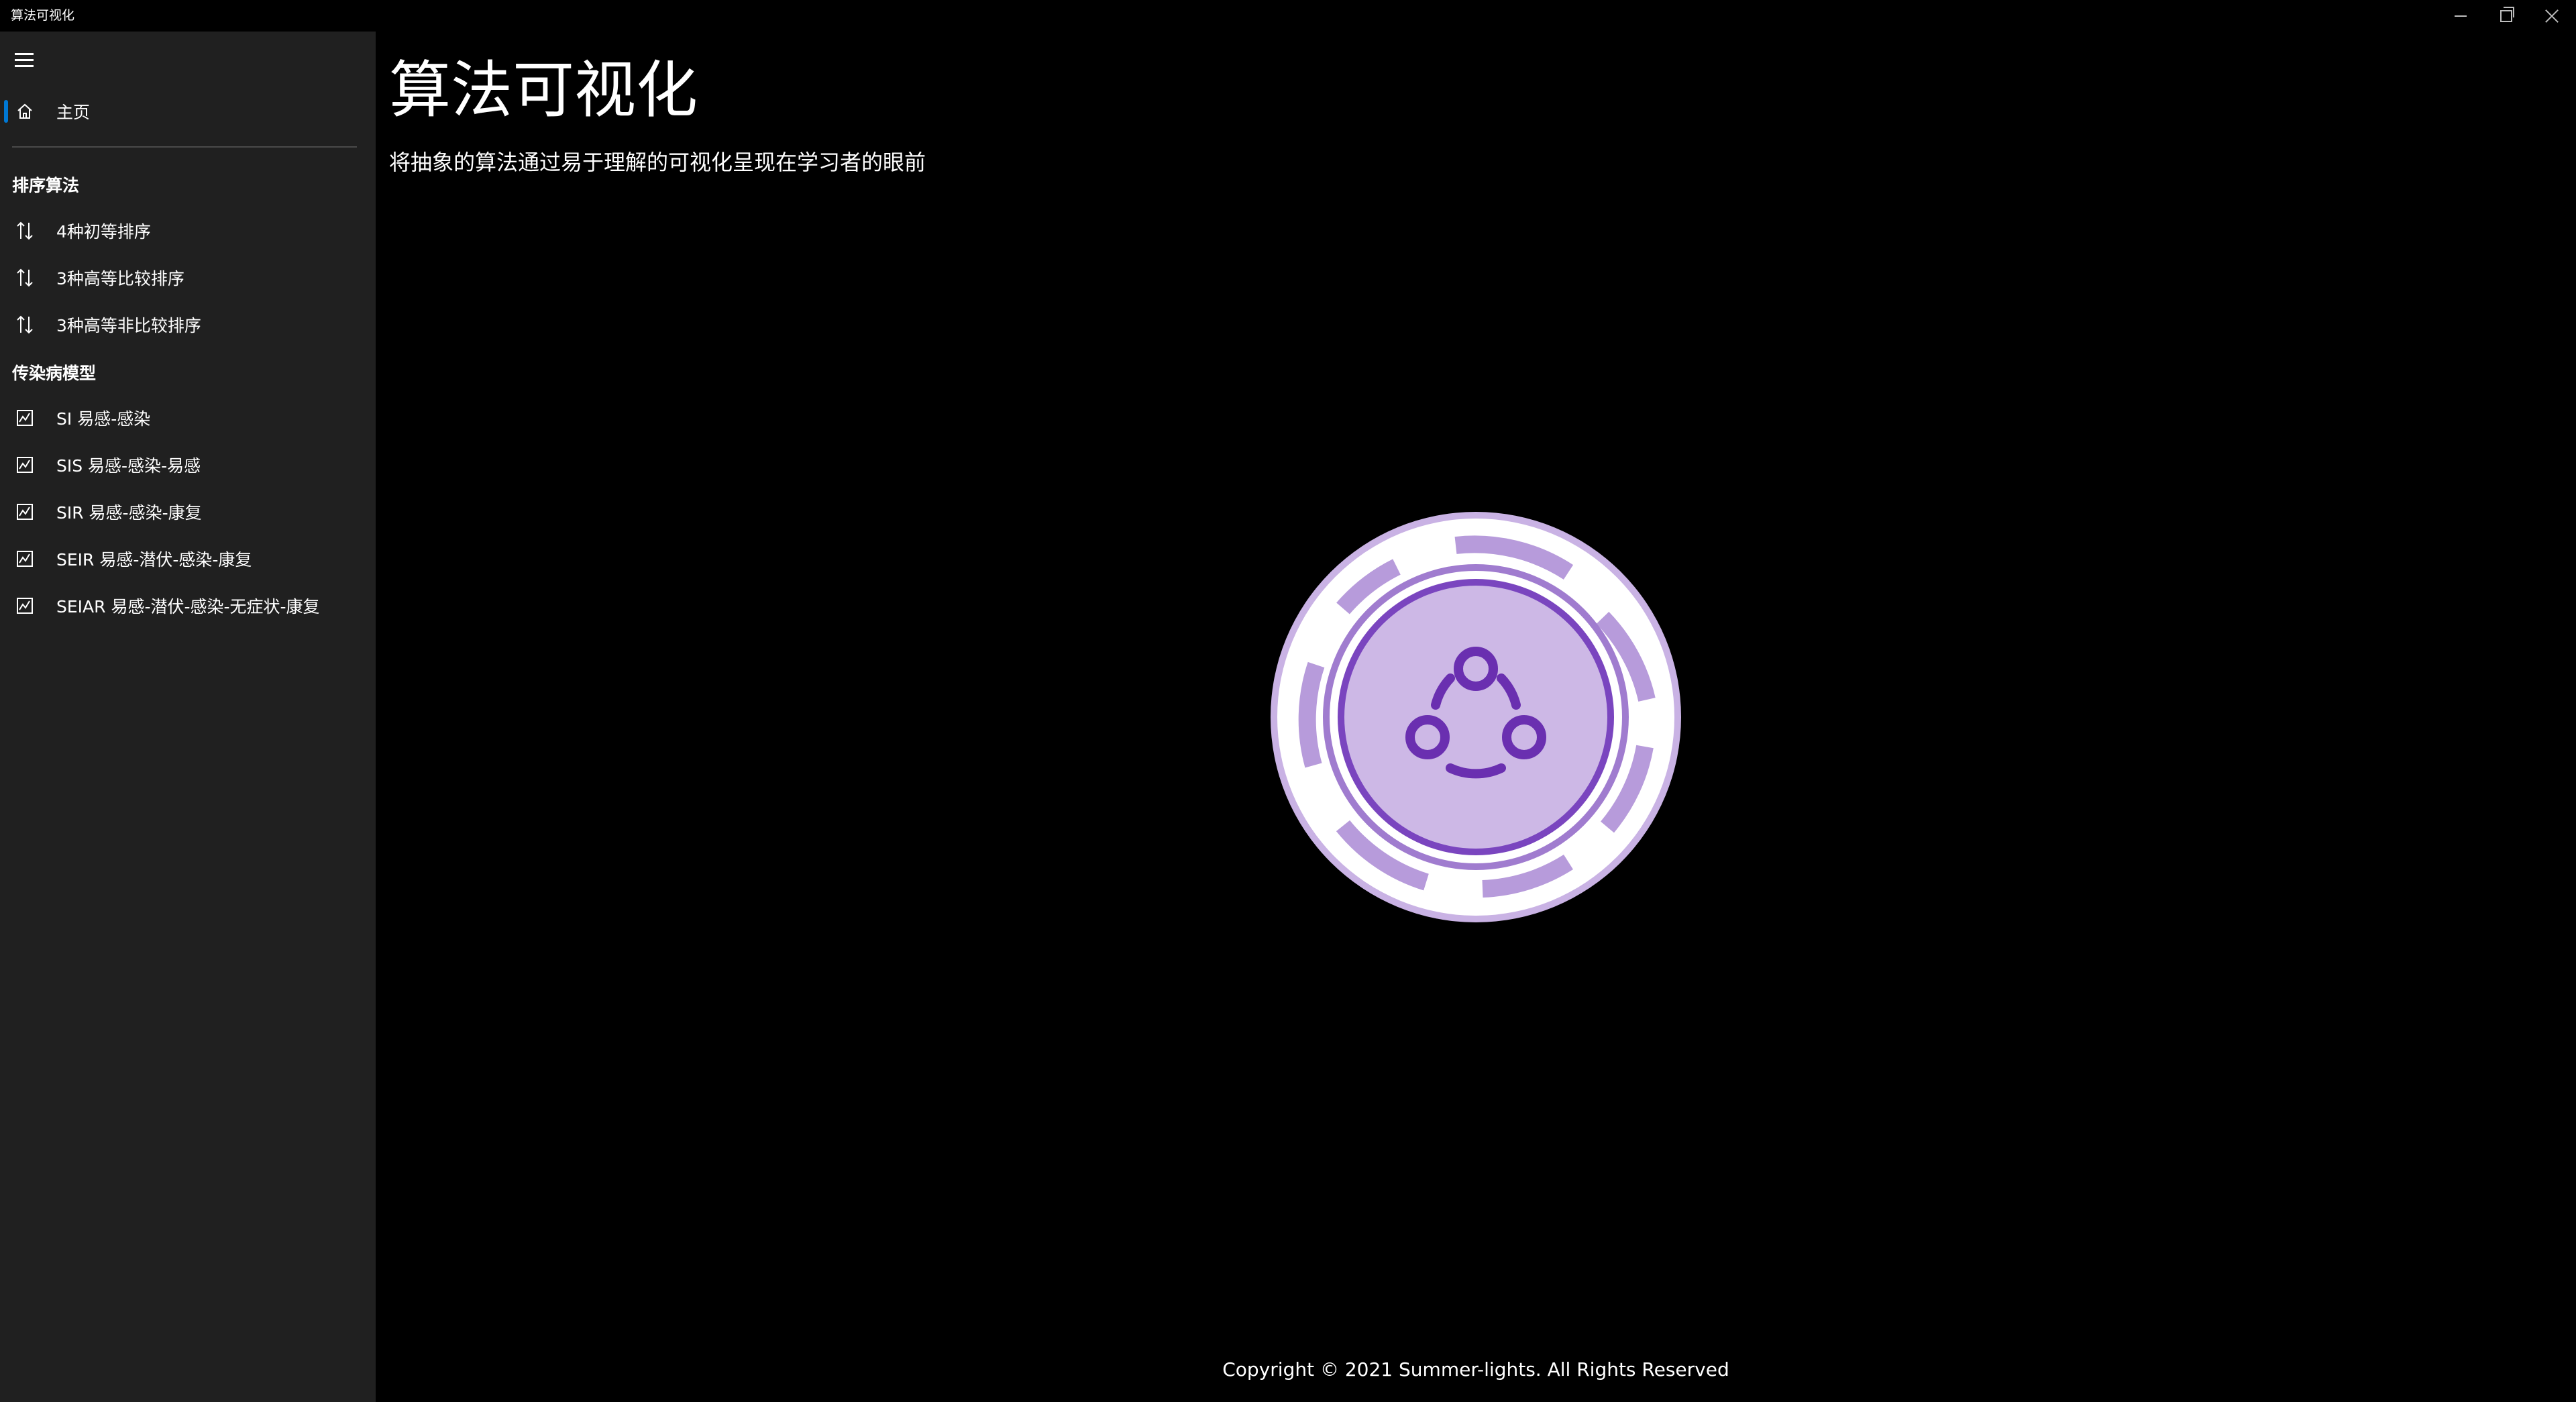 This screenshot has height=1402, width=2576. Describe the element at coordinates (188, 278) in the screenshot. I see `nav-item-comparison-sort: 3种高等比较排序` at that location.